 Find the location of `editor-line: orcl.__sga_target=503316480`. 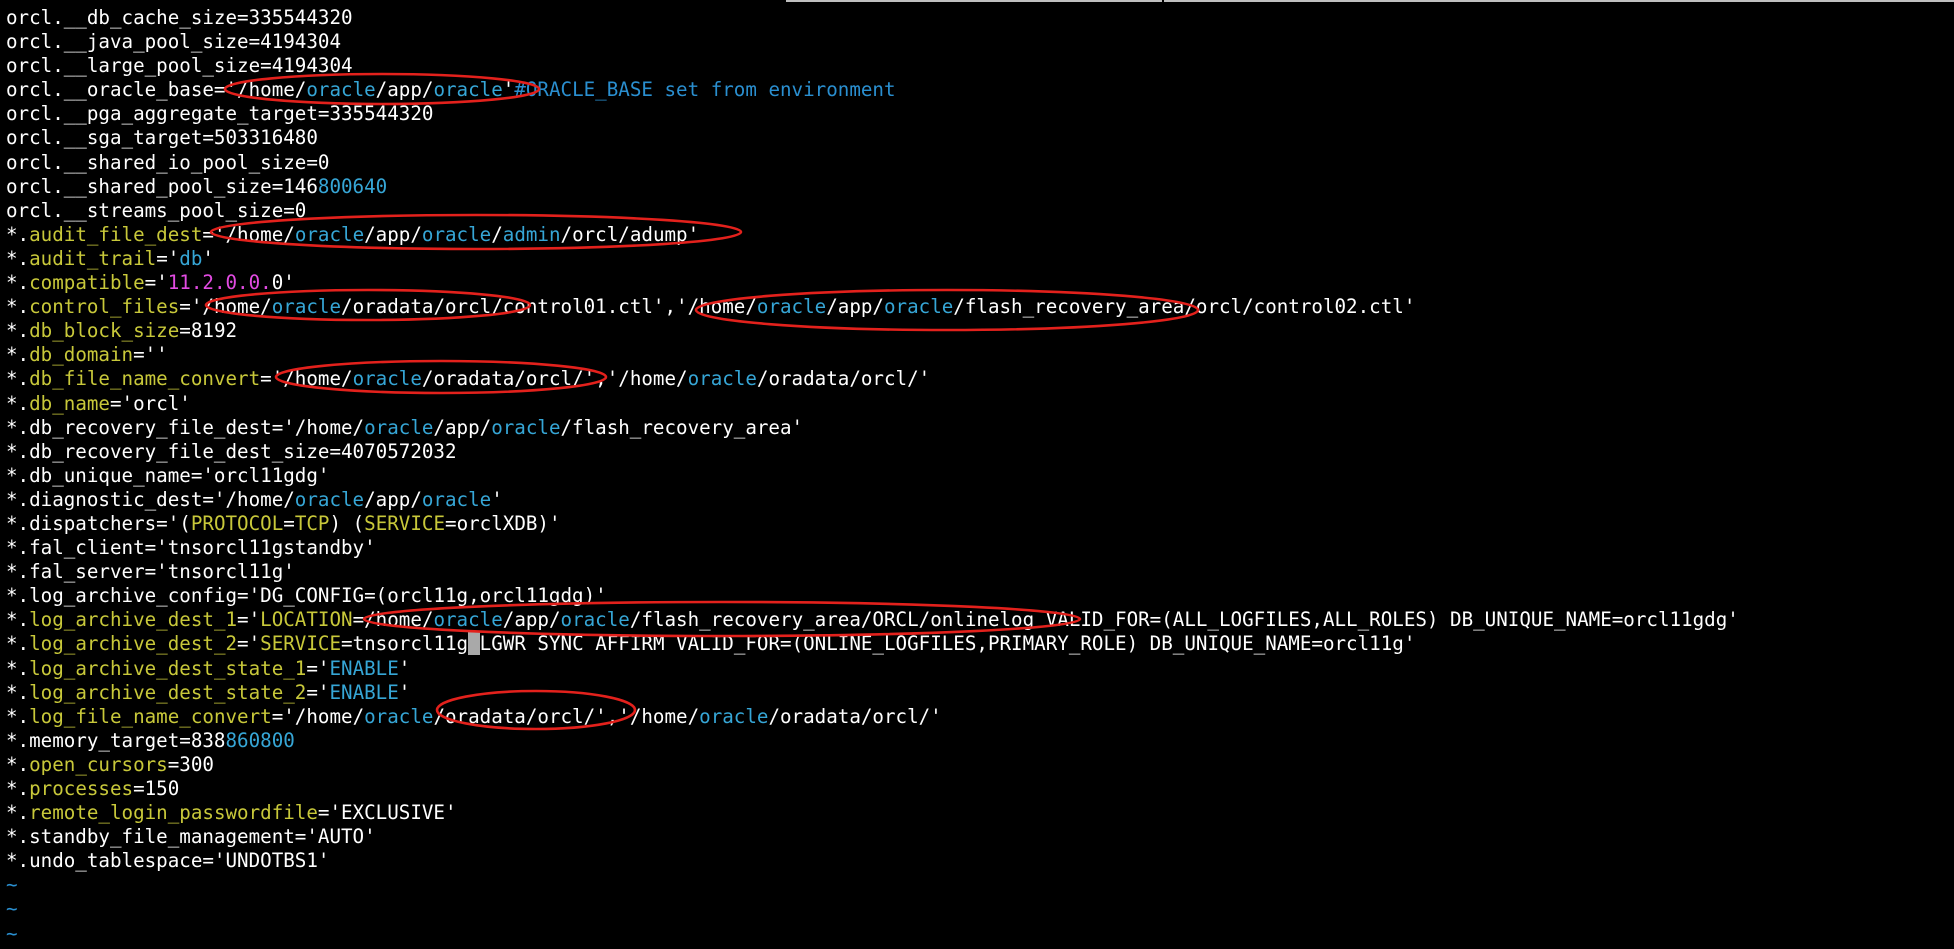

editor-line: orcl.__sga_target=503316480 is located at coordinates (976, 138).